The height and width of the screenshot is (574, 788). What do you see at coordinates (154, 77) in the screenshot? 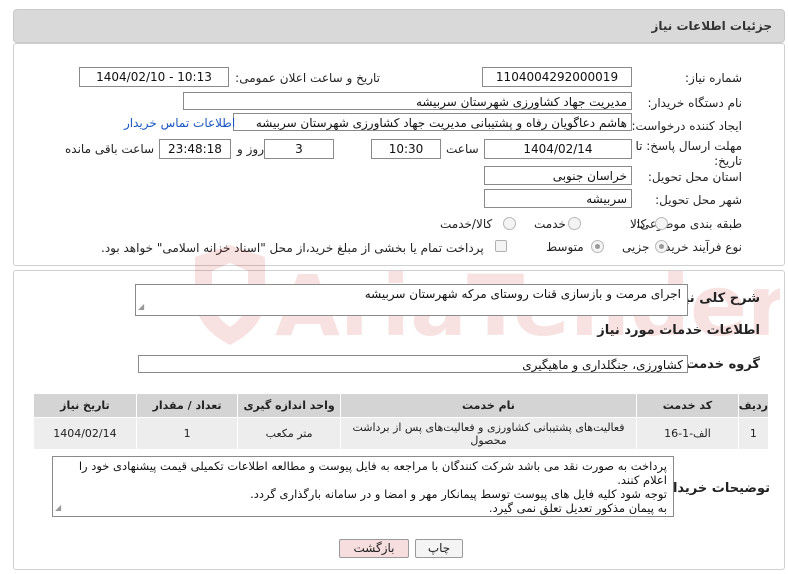
I see `announce-field: 1404/02/10 - 10:13` at bounding box center [154, 77].